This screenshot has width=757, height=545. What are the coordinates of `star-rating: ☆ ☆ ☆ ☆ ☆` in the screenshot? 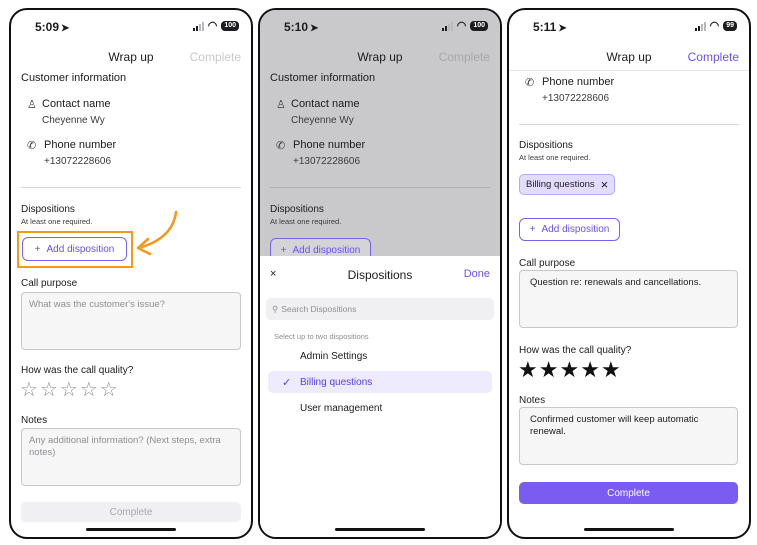 It's located at (69, 390).